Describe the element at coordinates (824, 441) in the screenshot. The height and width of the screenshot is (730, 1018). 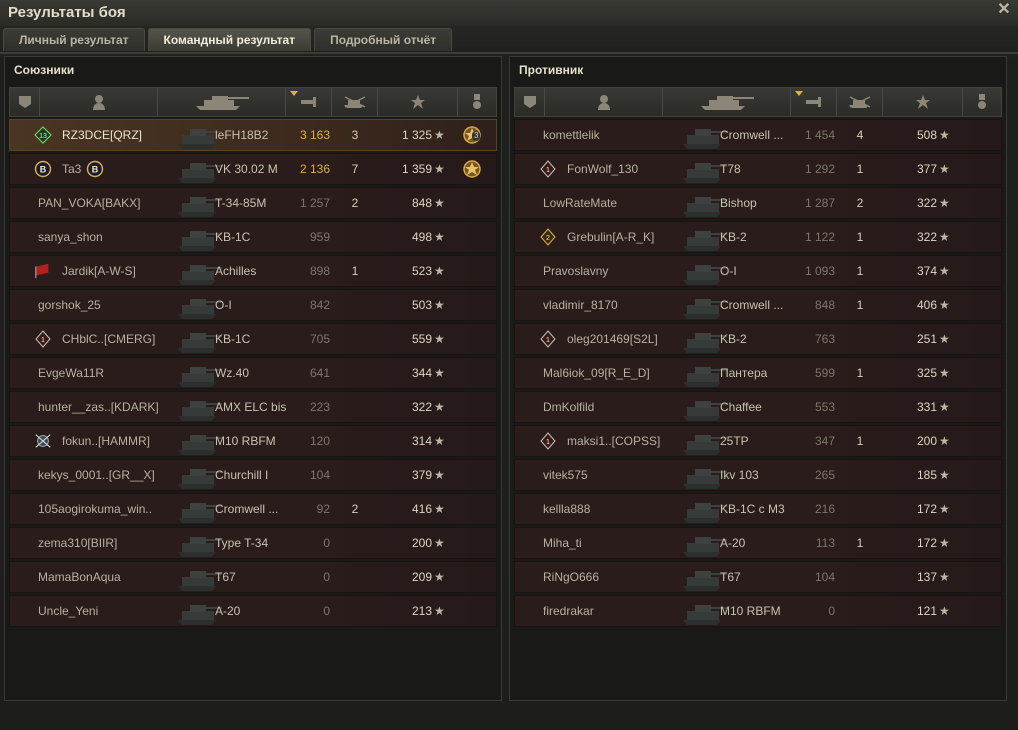
I see `damage-value: 347` at that location.